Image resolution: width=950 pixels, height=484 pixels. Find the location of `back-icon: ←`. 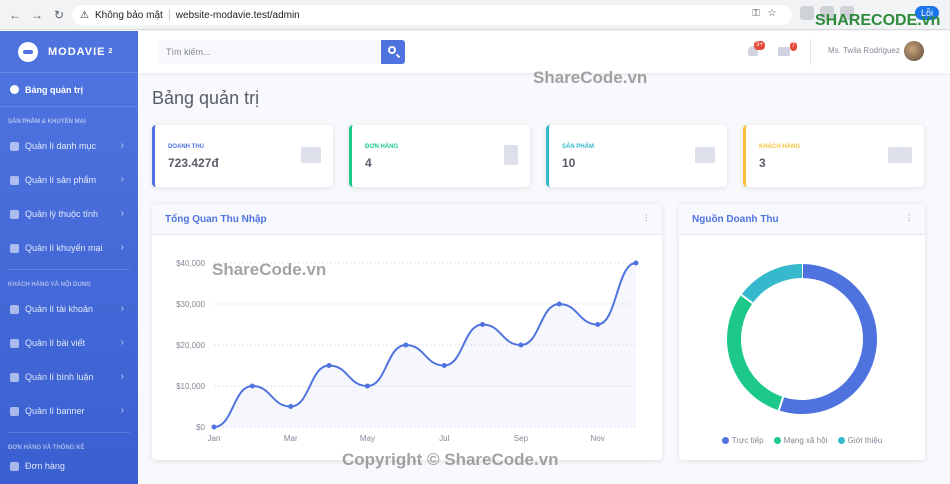

back-icon: ← is located at coordinates (15, 15).